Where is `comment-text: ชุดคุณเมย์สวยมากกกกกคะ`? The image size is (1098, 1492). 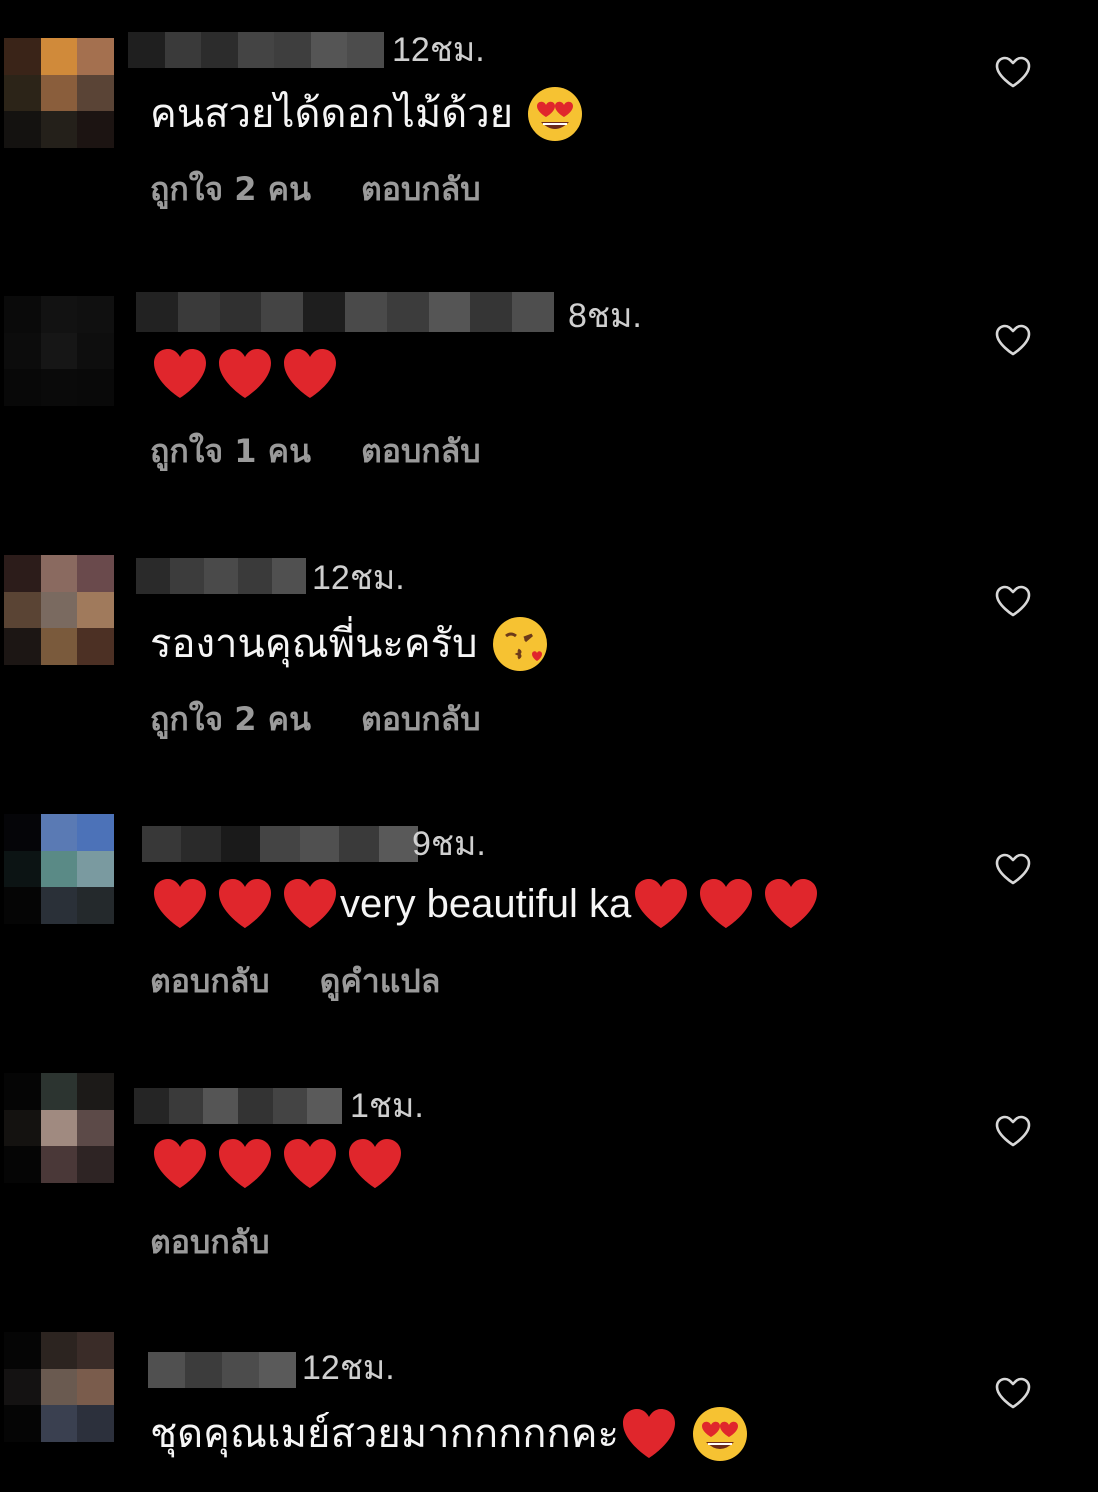 comment-text: ชุดคุณเมย์สวยมากกกกกคะ is located at coordinates (449, 1434).